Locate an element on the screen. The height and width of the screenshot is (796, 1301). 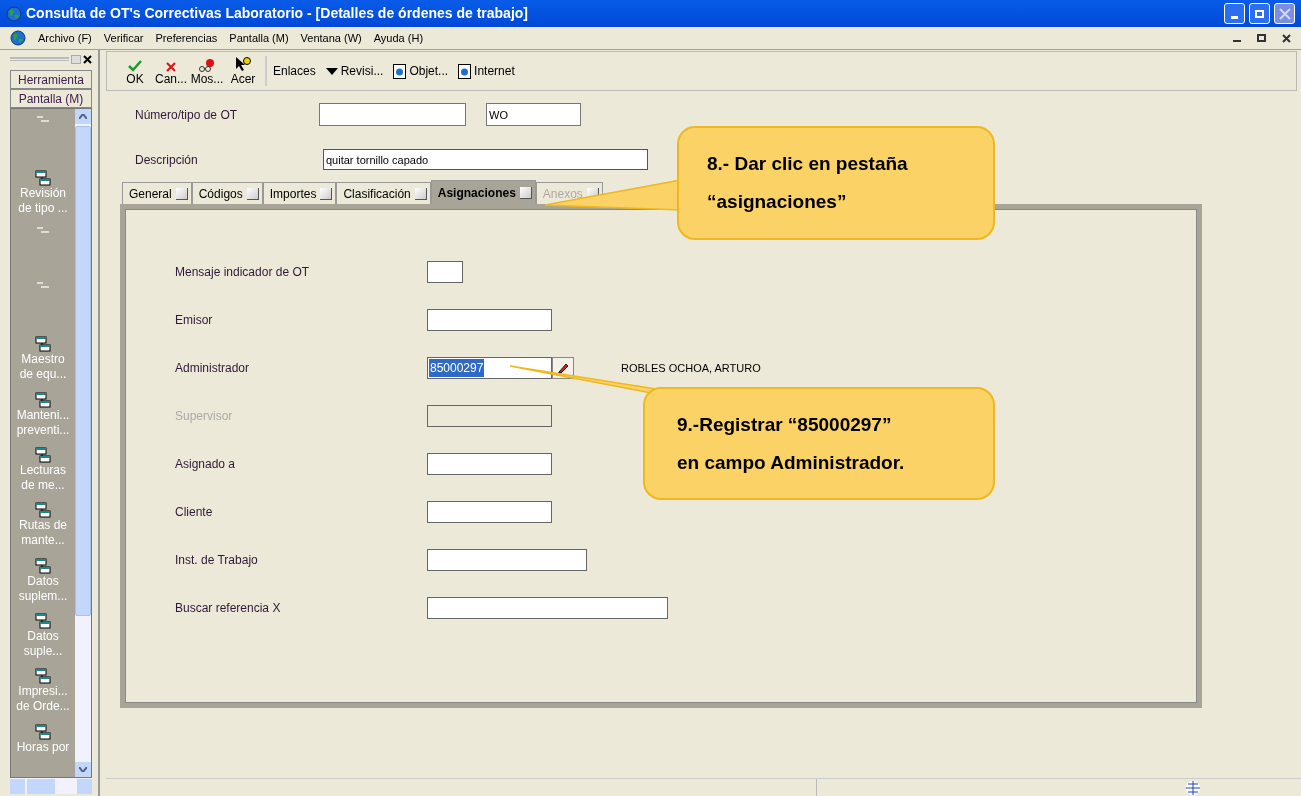
window-title: Consulta de OT's Correctivas Laboratorio - [Detalles de órdenes de trabajo] is located at coordinates (277, 13).